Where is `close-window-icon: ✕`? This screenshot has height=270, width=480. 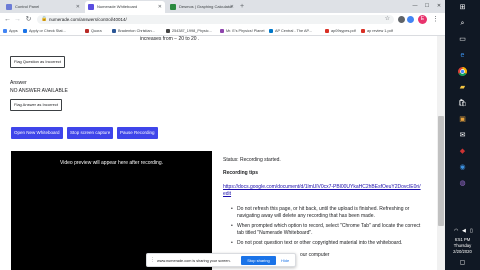 close-window-icon: ✕ is located at coordinates (439, 6).